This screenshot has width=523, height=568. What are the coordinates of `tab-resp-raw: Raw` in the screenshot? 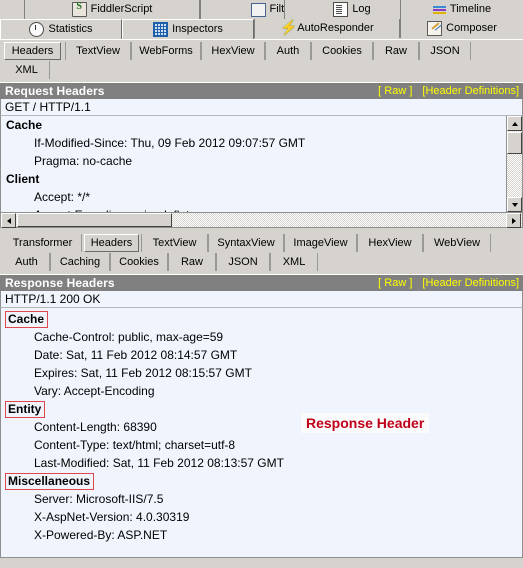 It's located at (192, 262).